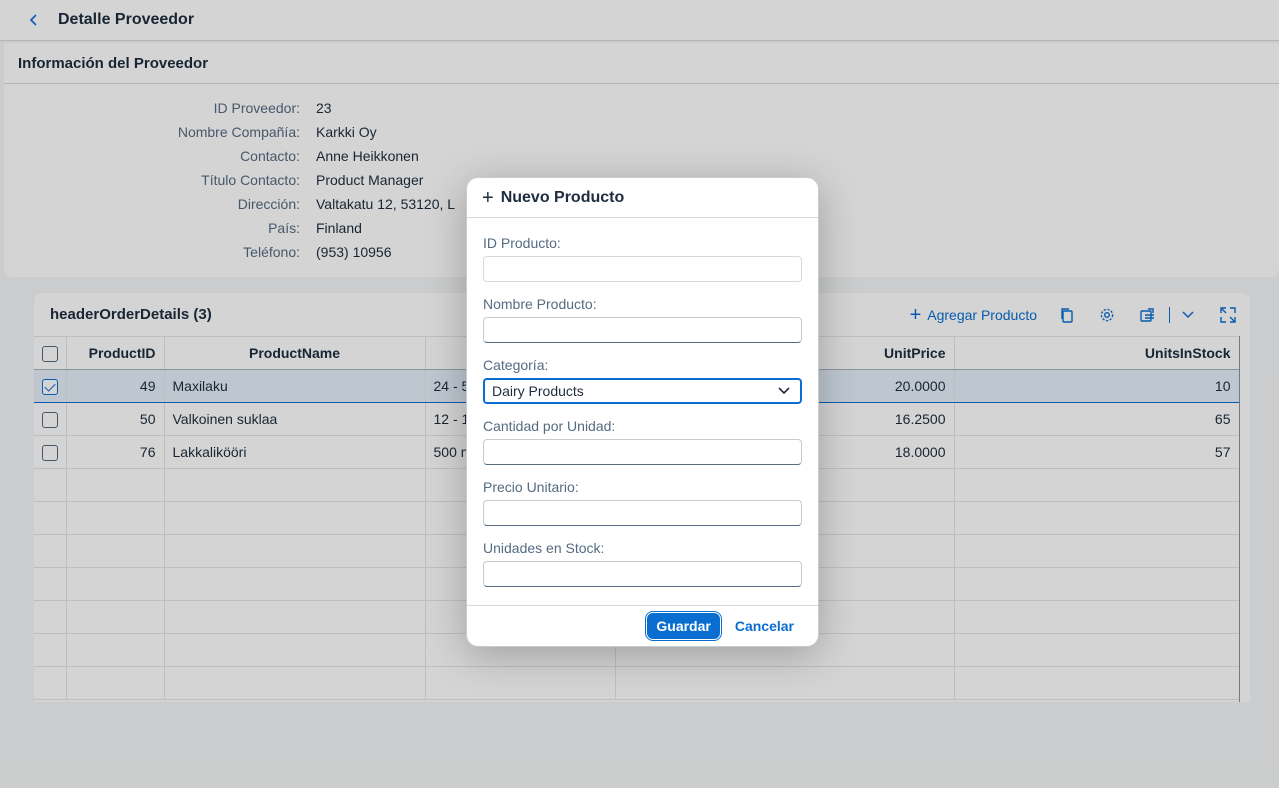  What do you see at coordinates (642, 198) in the screenshot?
I see `dialog-header: + Nuevo Producto` at bounding box center [642, 198].